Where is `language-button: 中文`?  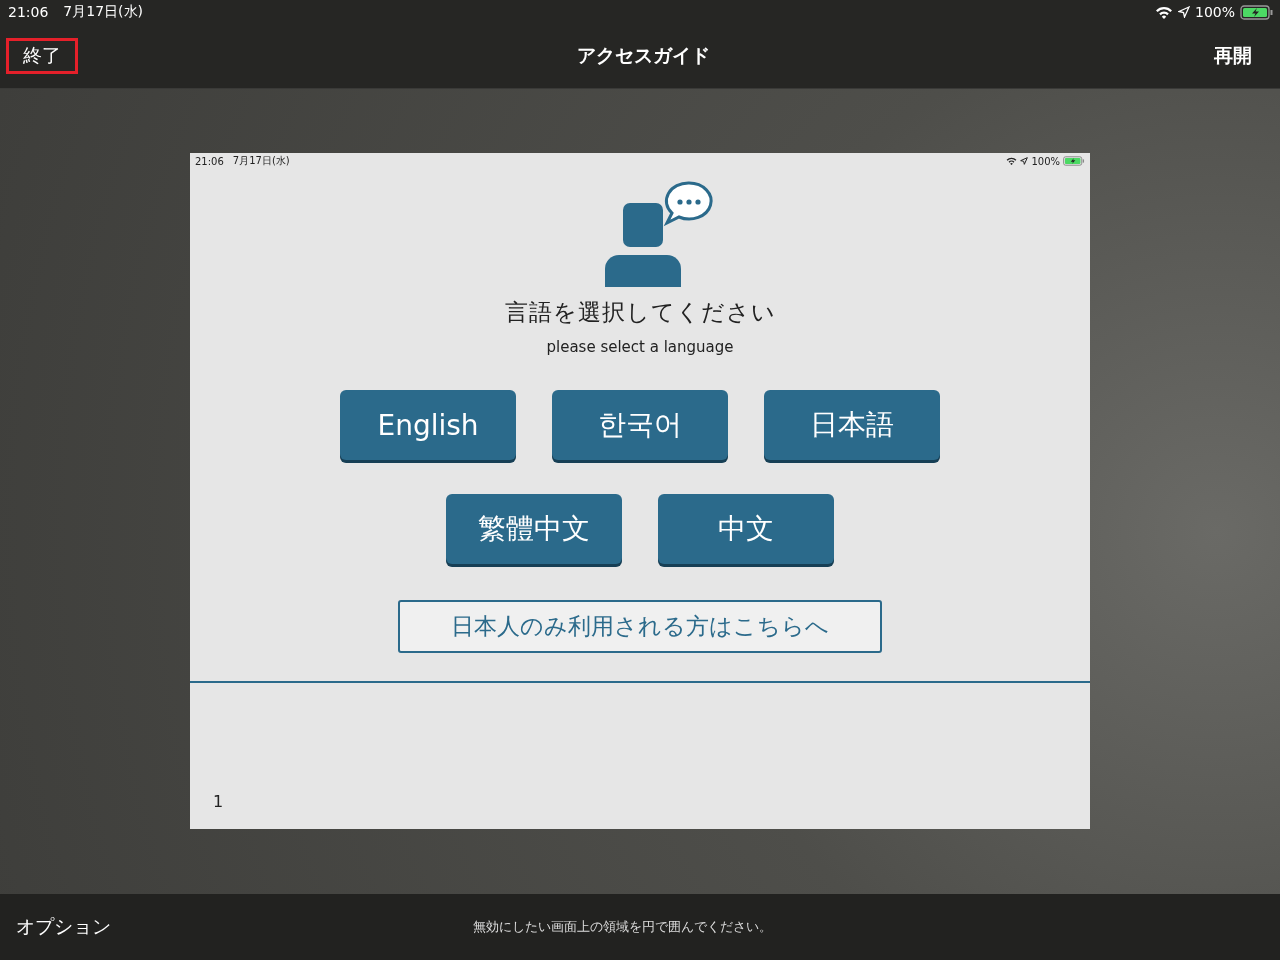
language-button: 中文 is located at coordinates (746, 529).